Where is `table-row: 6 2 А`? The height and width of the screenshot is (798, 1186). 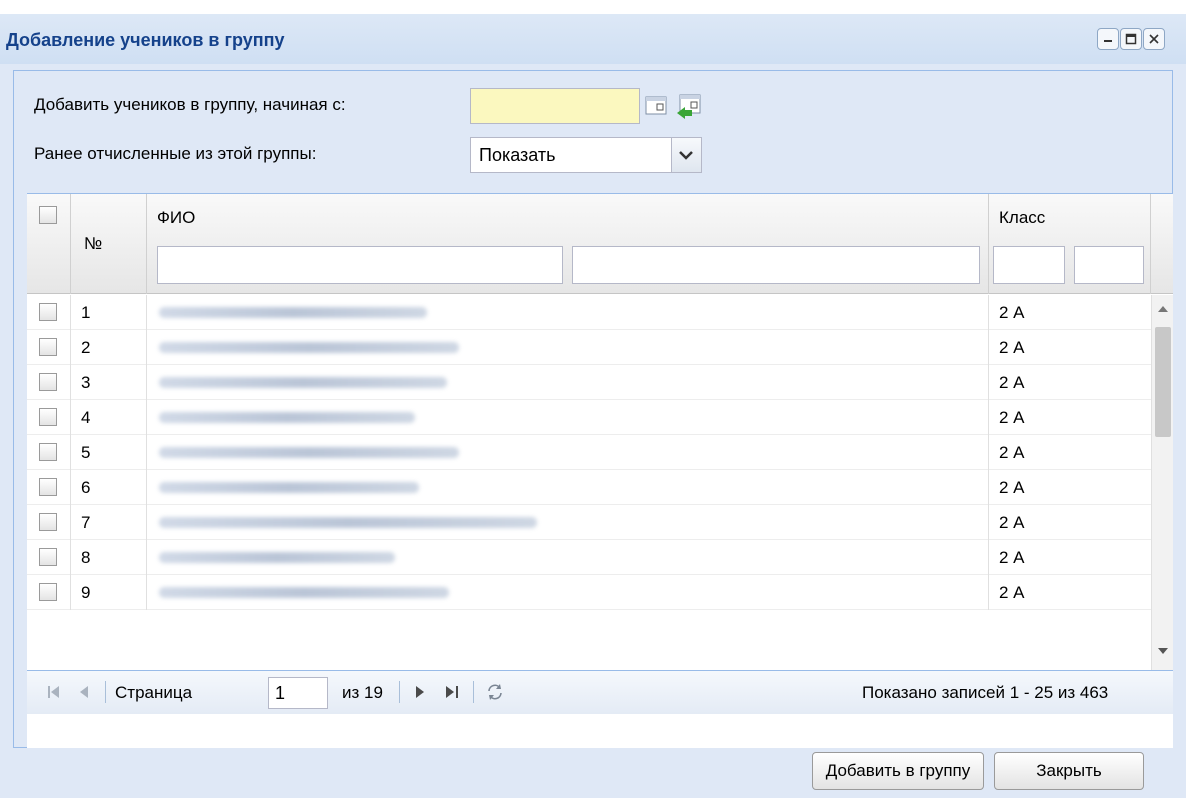
table-row: 6 2 А is located at coordinates (589, 487).